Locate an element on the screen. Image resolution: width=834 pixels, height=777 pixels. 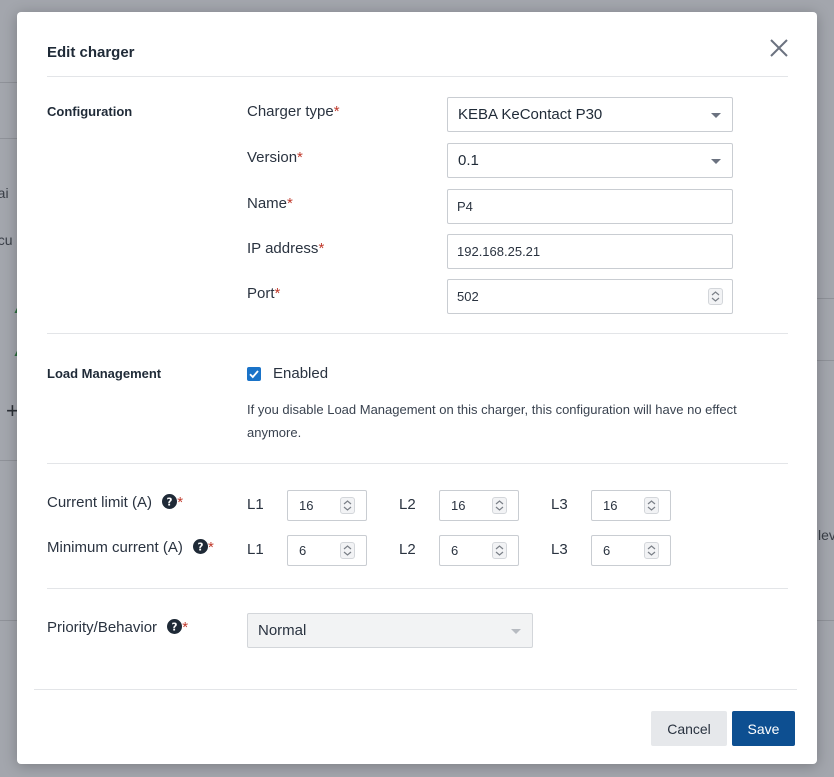
name-input: P4 is located at coordinates (590, 206).